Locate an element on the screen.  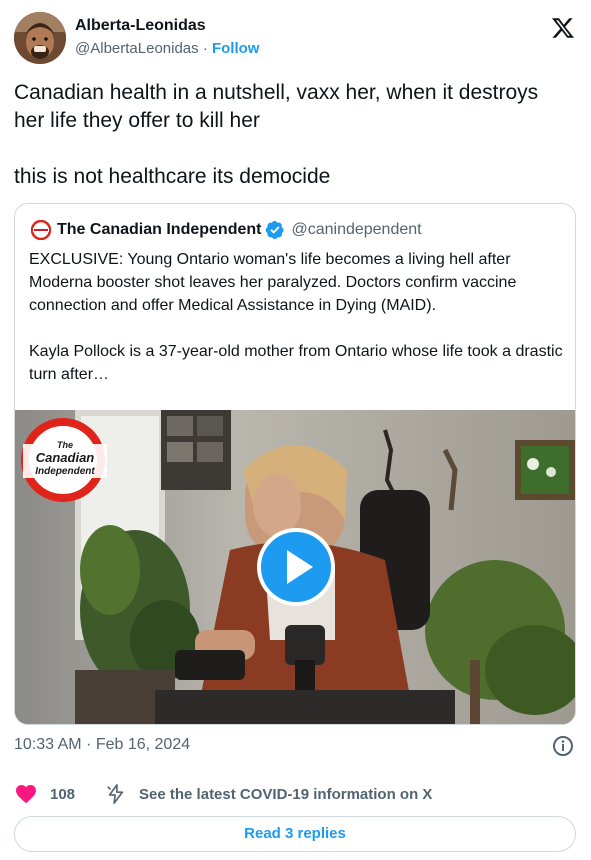
author-handle-line: @AlbertaLeonidas · Follow is located at coordinates (167, 49).